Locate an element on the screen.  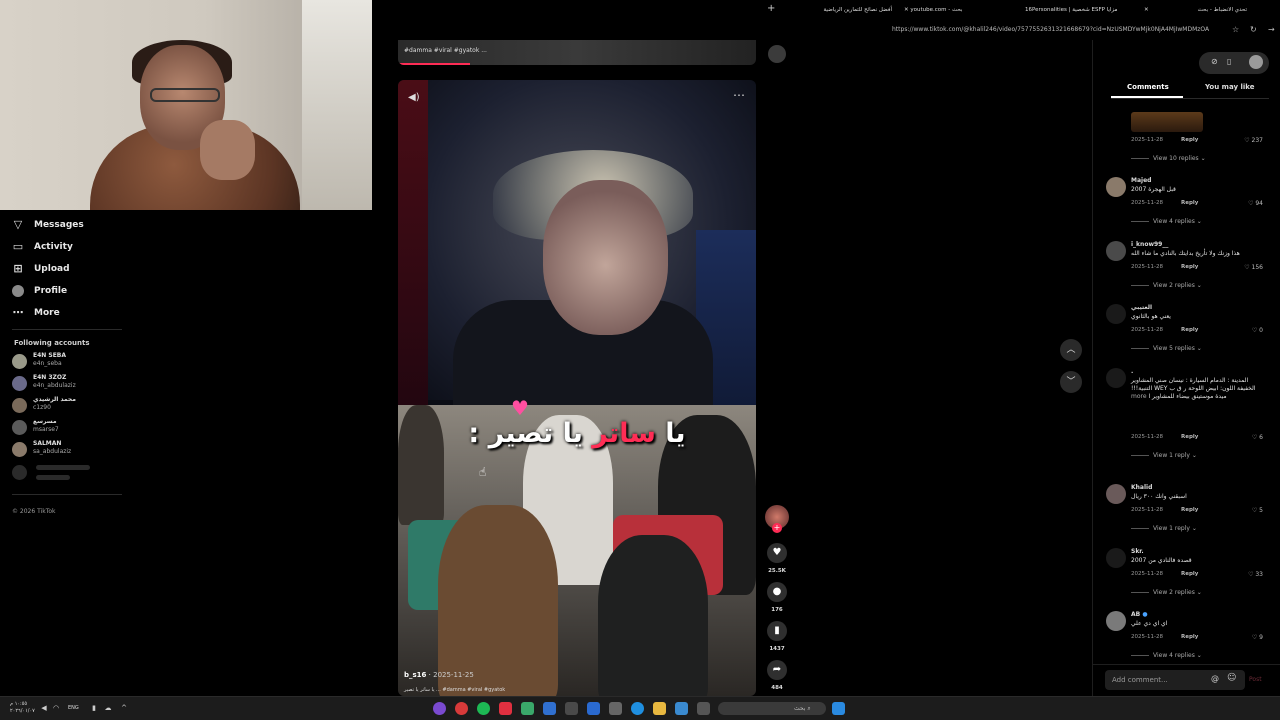
app-icon-file-explorer is located at coordinates (659, 708).